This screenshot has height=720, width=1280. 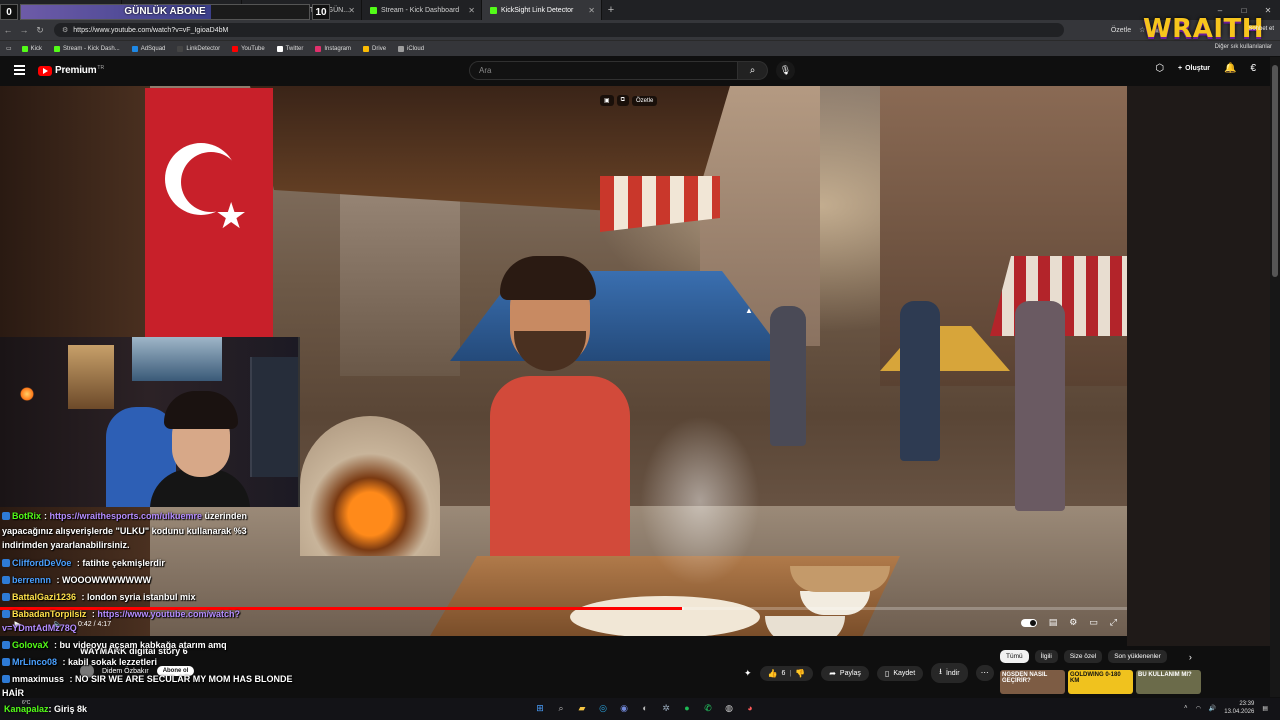 I want to click on tab-label: Stream - Kick Dashboard, so click(x=420, y=10).